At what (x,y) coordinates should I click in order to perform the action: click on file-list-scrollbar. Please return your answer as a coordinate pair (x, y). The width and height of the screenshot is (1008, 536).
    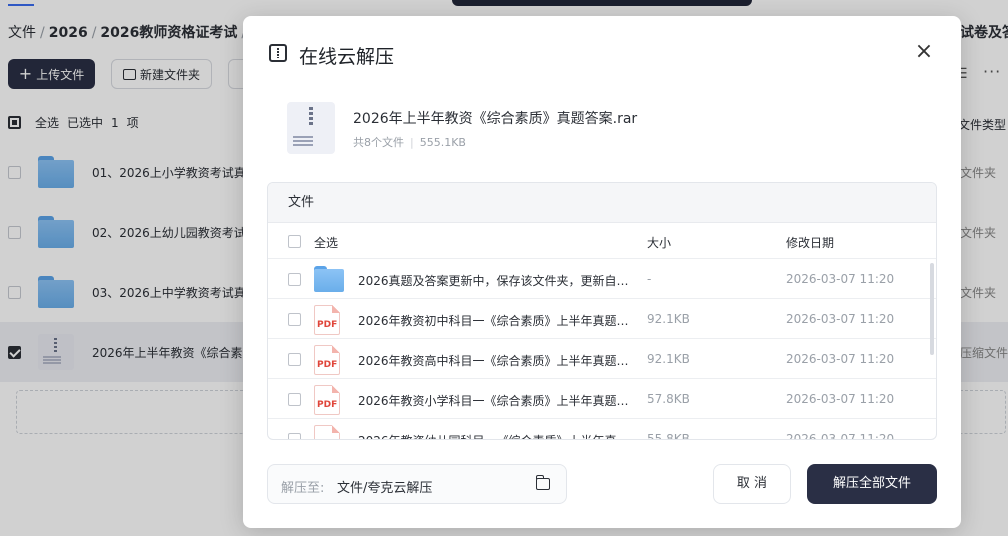
    Looking at the image, I should click on (932, 309).